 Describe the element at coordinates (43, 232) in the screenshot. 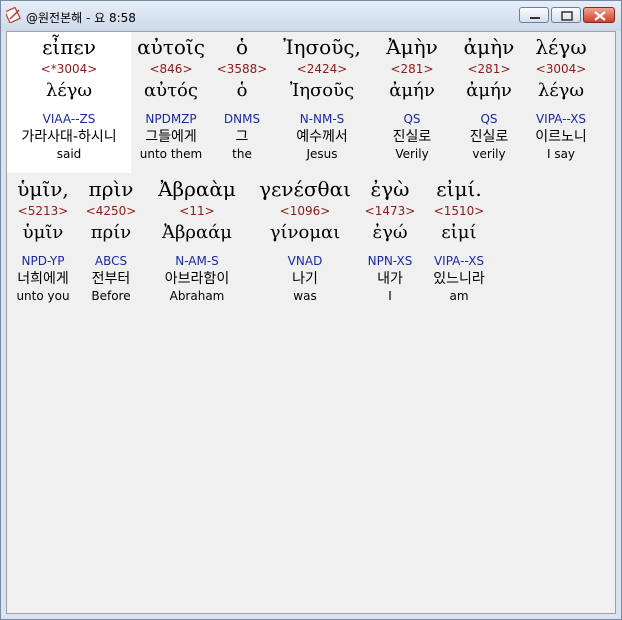

I see `lemma-word: ὑμῖν` at that location.